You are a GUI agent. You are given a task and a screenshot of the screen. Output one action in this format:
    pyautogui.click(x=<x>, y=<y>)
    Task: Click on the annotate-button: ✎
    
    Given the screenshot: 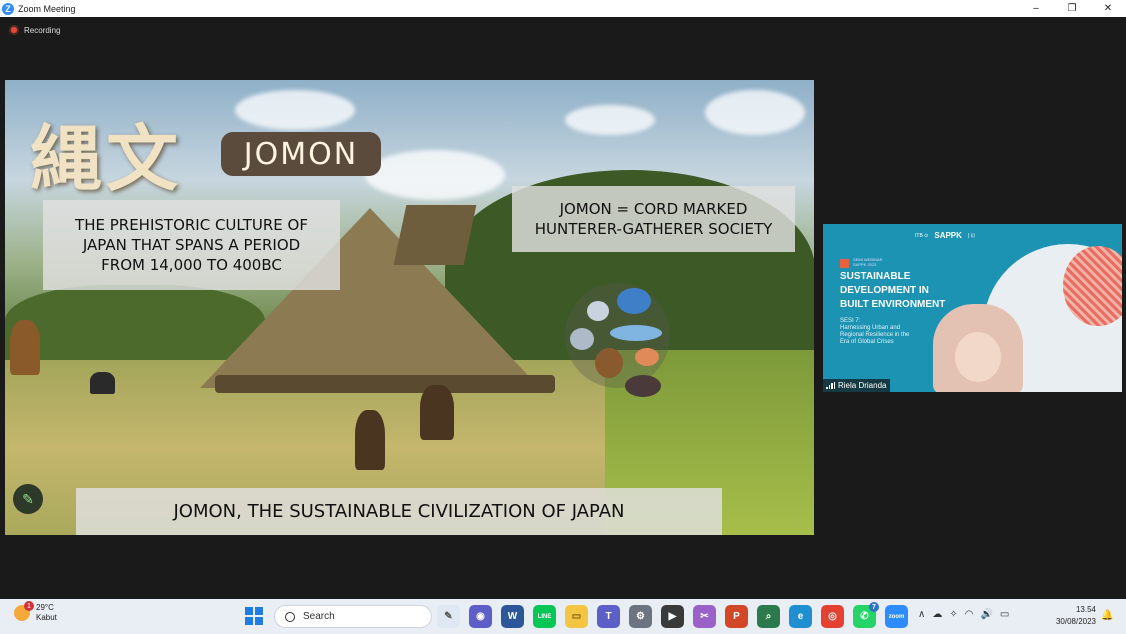 What is the action you would take?
    pyautogui.click(x=28, y=499)
    